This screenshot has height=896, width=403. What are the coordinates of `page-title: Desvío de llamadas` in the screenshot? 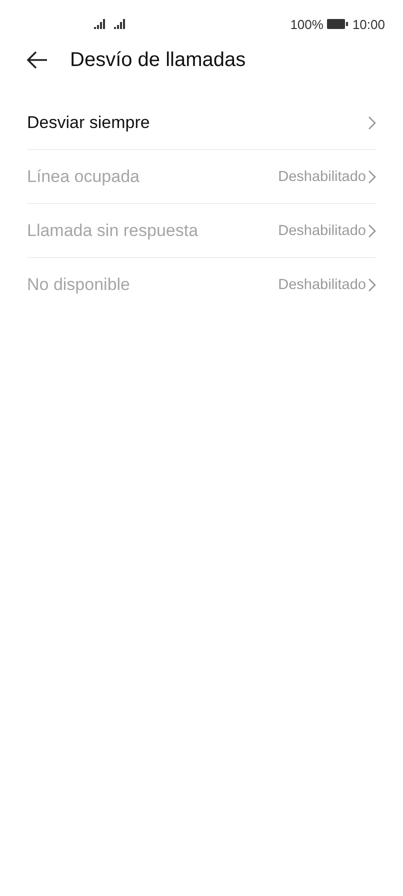 It's located at (158, 60).